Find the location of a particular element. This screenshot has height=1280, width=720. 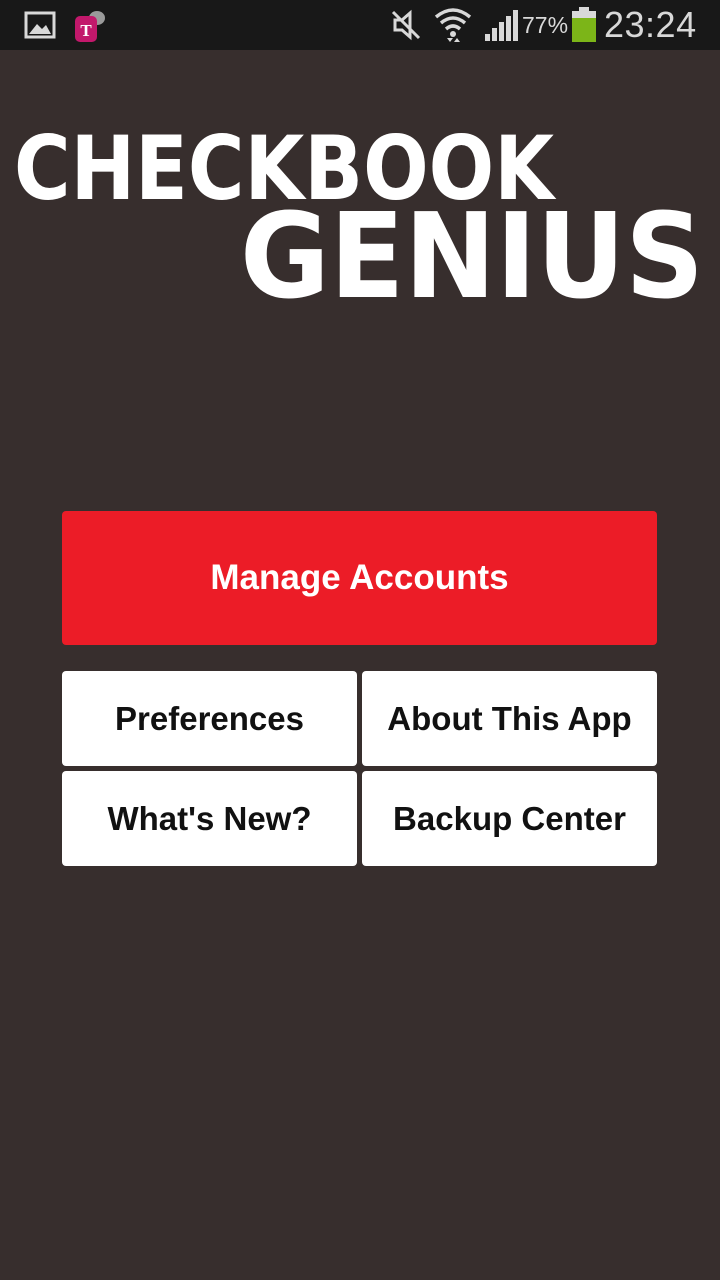

mute-icon is located at coordinates (406, 25).